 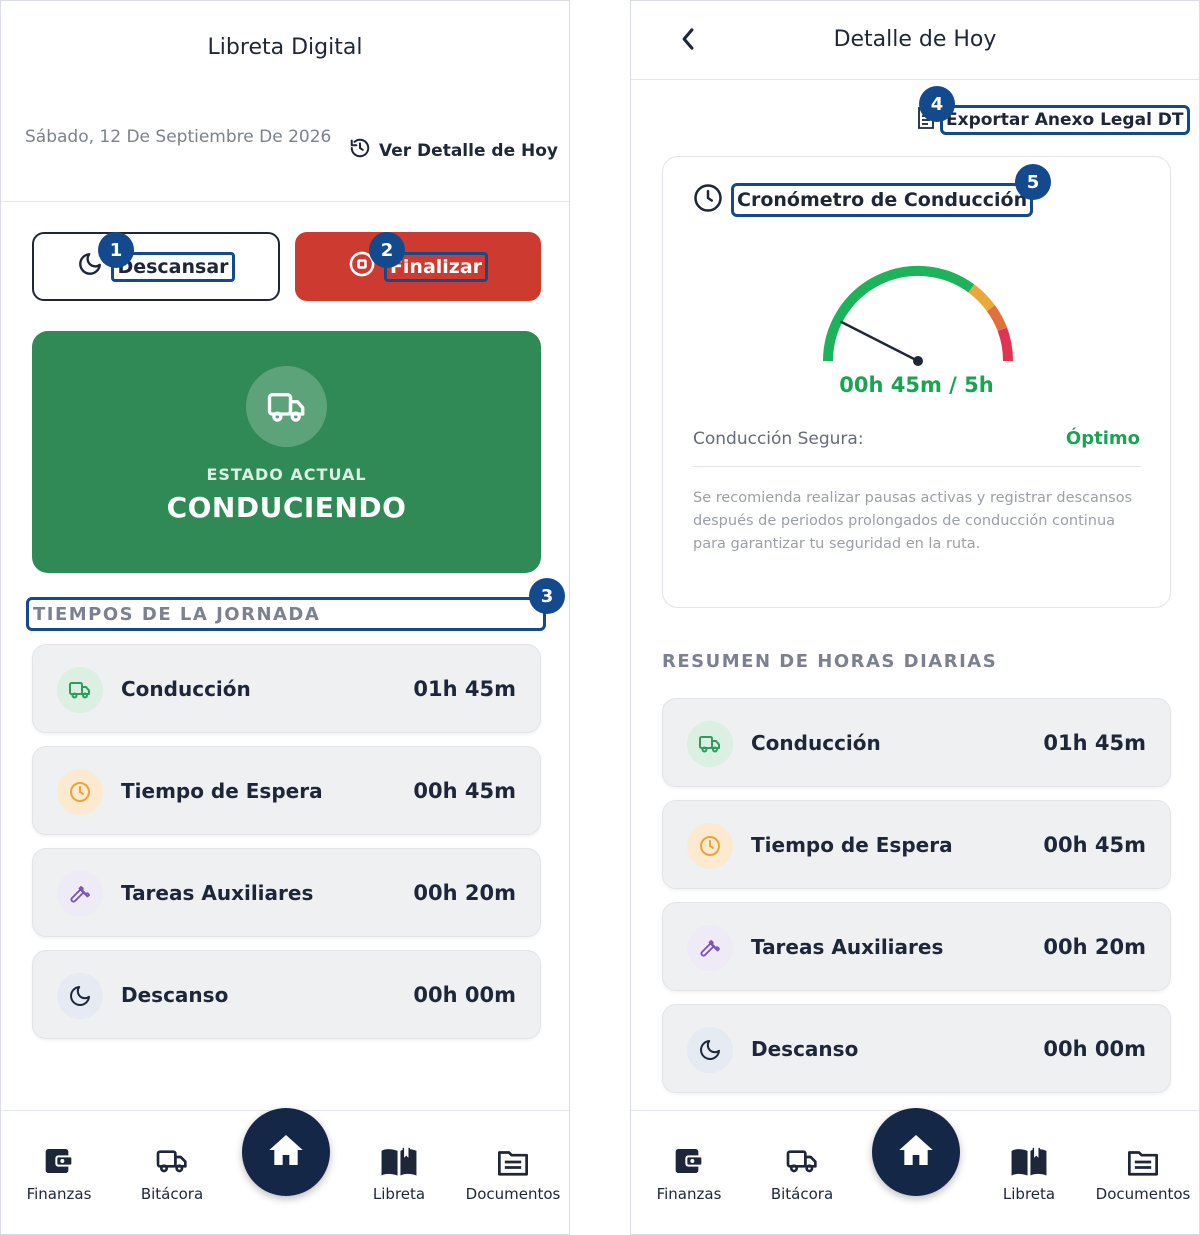 I want to click on export-legal-annex-link: Exportar Anexo Legal DT, so click(x=1053, y=120).